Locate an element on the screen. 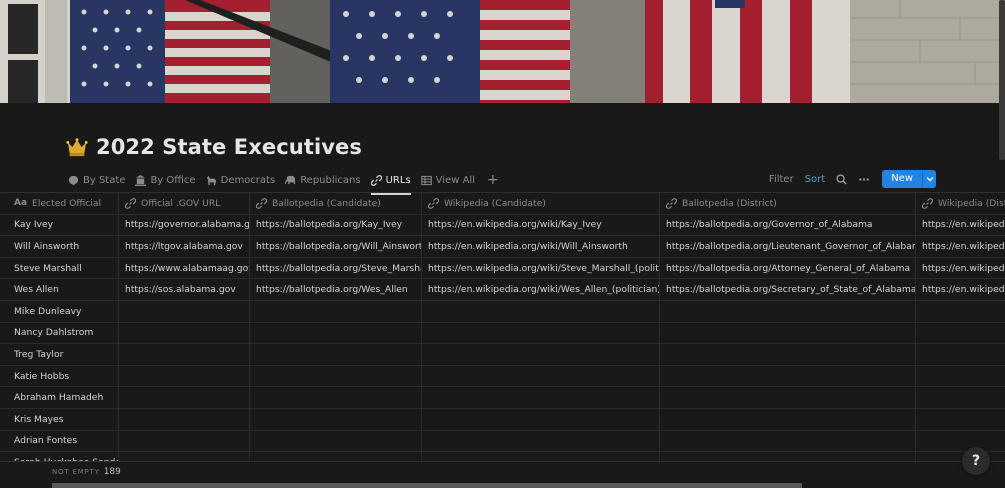  new-dropdown-button is located at coordinates (929, 179).